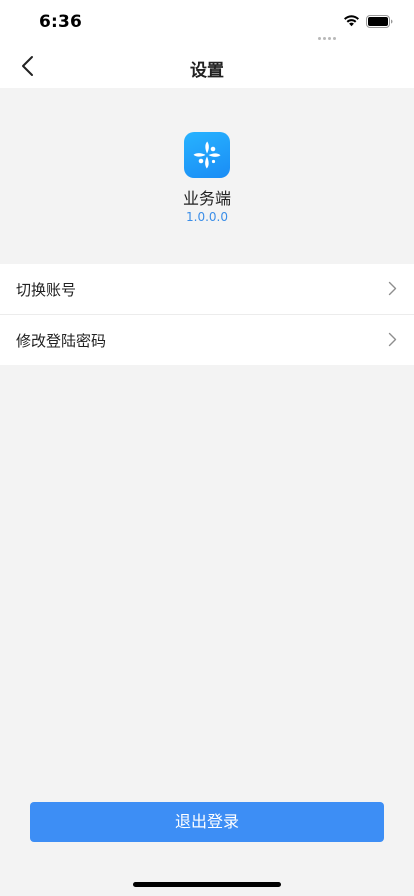  What do you see at coordinates (207, 217) in the screenshot?
I see `app-version: 1.0.0.0` at bounding box center [207, 217].